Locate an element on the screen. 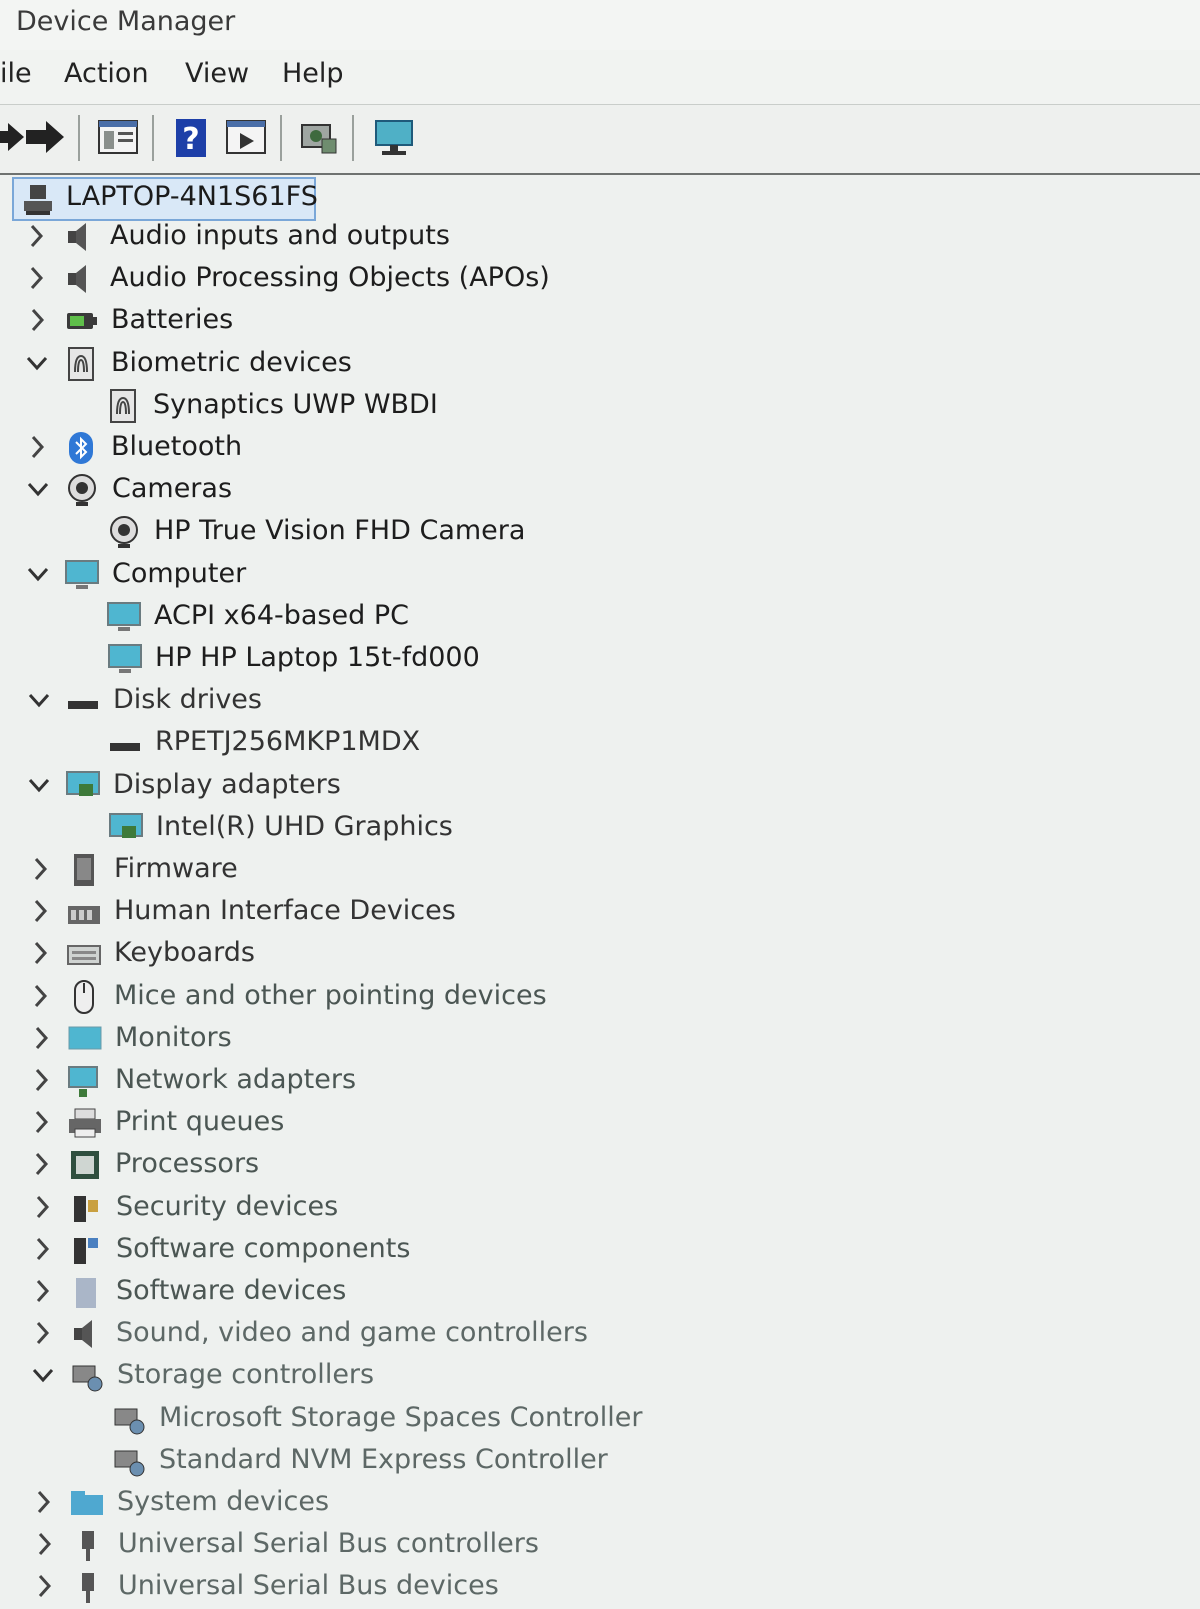 The width and height of the screenshot is (1200, 1609). keyboard-icon is located at coordinates (84, 954).